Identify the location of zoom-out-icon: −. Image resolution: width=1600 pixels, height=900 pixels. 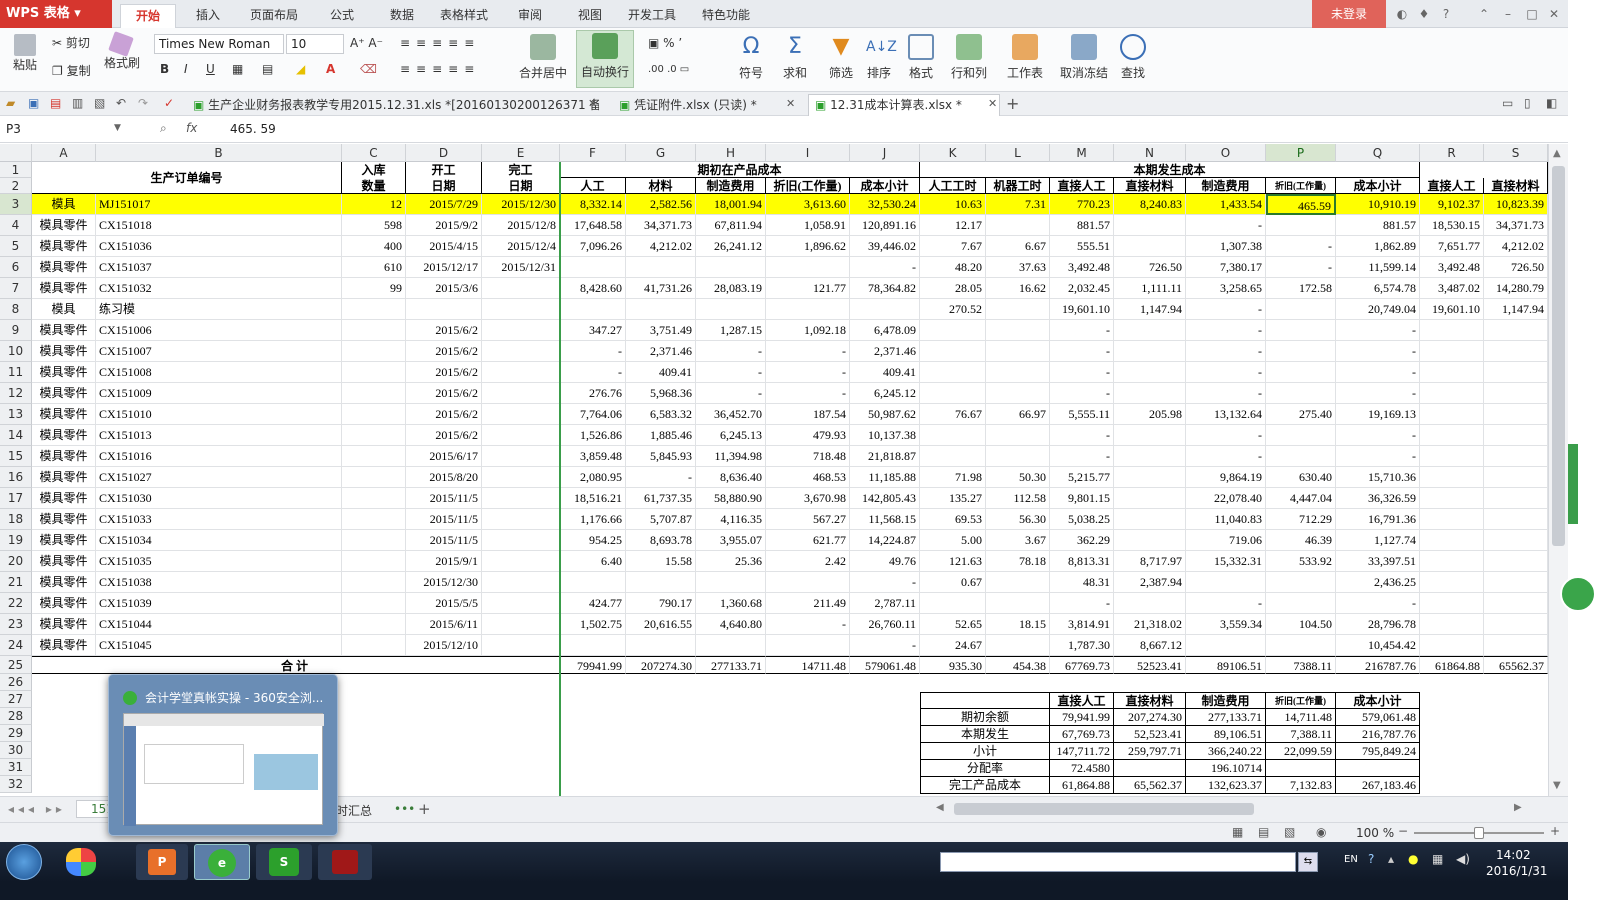
(1403, 831).